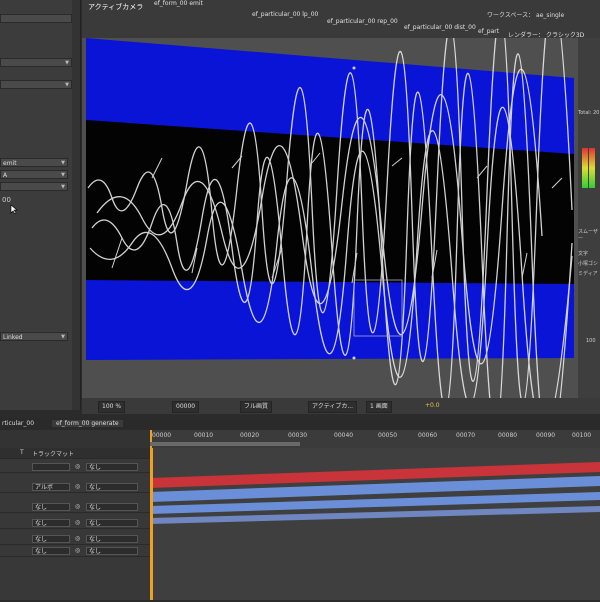 This screenshot has height=602, width=600. Describe the element at coordinates (87, 423) in the screenshot. I see `tab-ef-form-generate: ef_form_00 generate` at that location.